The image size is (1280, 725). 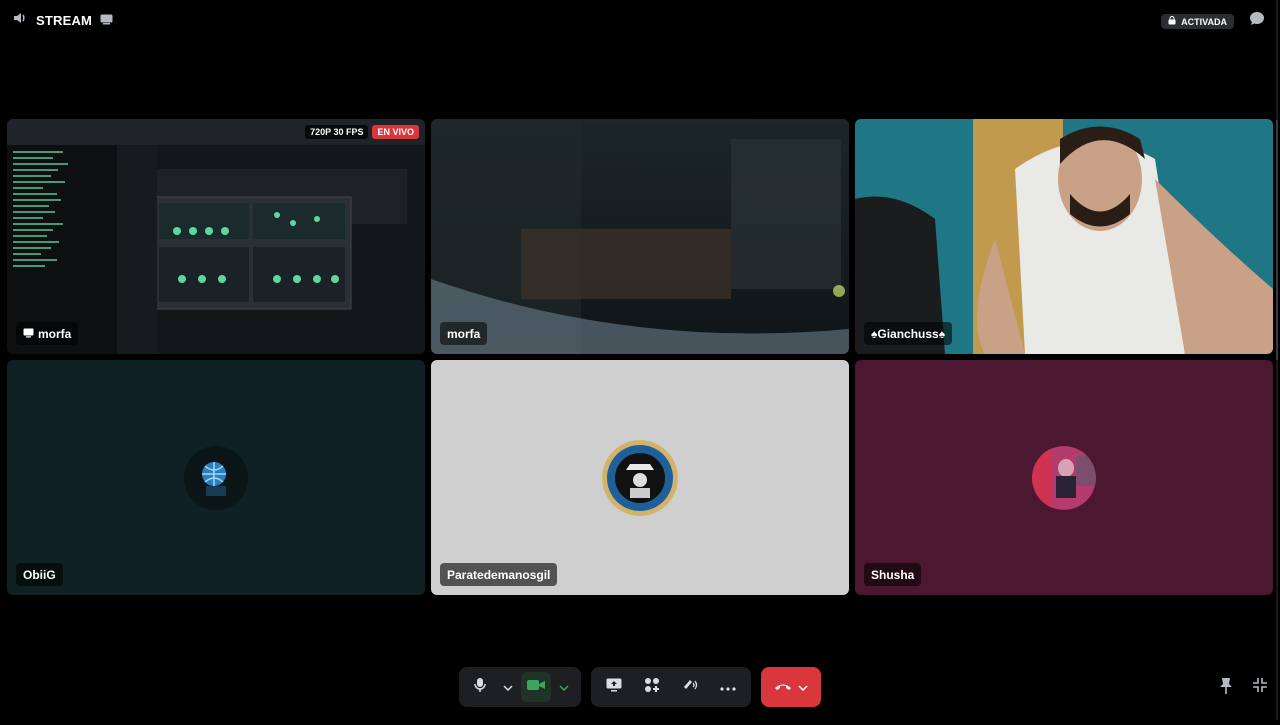 I want to click on participant-name-tag: ObiiG, so click(x=39, y=574).